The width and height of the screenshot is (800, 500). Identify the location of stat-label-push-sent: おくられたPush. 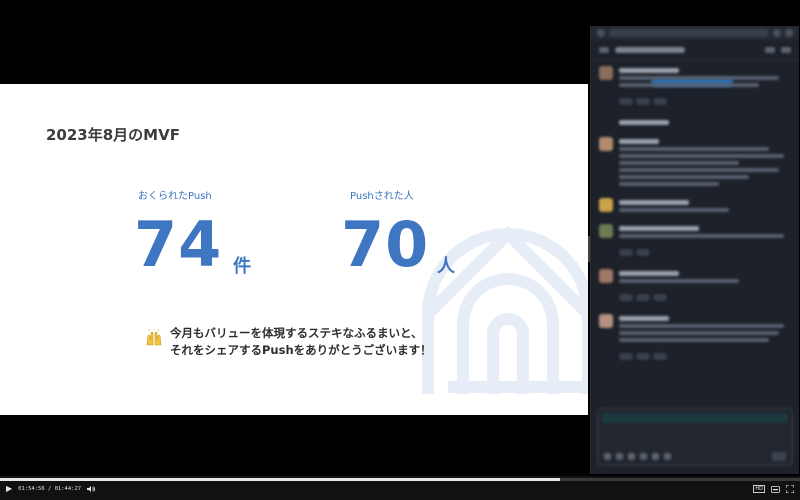
(175, 196).